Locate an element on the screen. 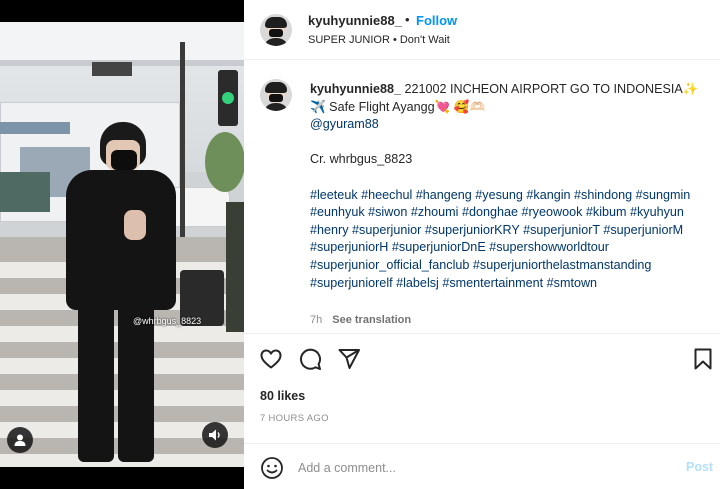  hashtag-link: #ryeowook is located at coordinates (551, 212).